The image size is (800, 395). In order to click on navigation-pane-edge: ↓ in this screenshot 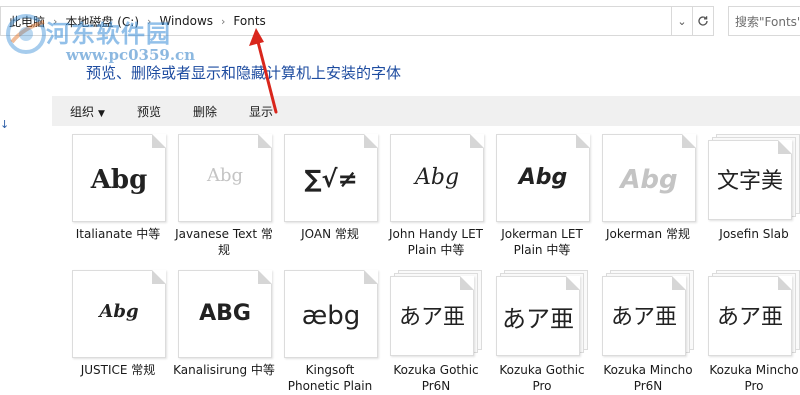, I will do `click(5, 124)`.